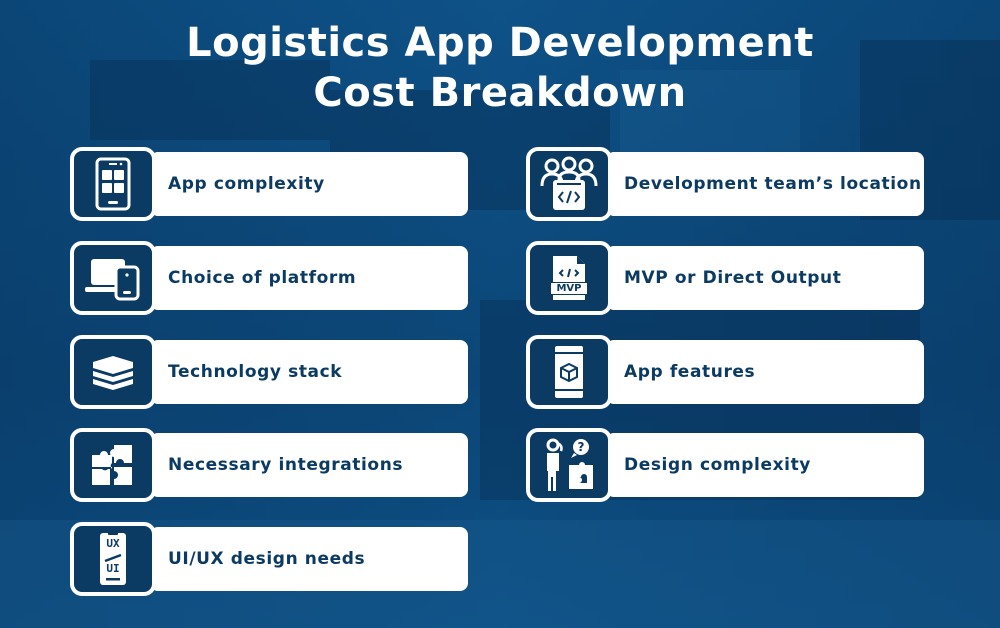  I want to click on card-label: App complexity, so click(246, 184).